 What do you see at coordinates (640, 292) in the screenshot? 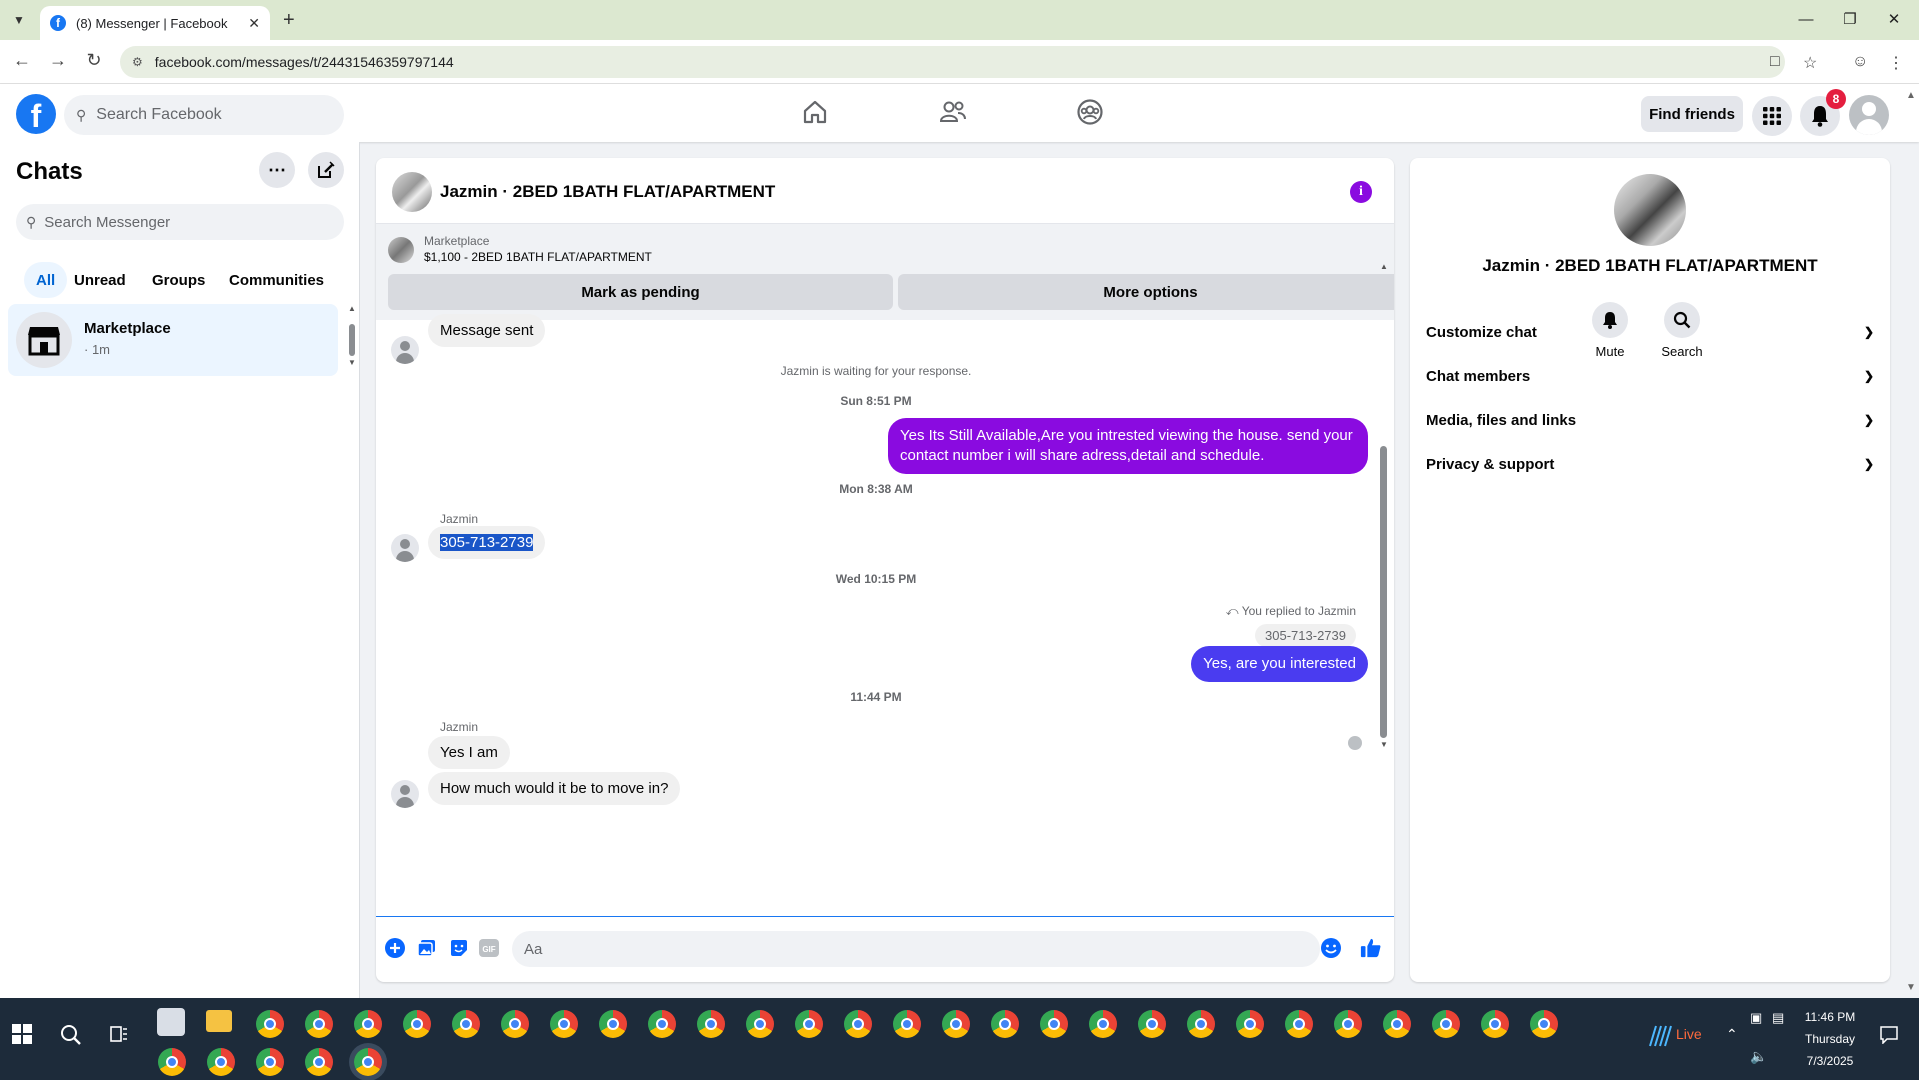
I see `mark-as-pending-button: Mark as pending` at bounding box center [640, 292].